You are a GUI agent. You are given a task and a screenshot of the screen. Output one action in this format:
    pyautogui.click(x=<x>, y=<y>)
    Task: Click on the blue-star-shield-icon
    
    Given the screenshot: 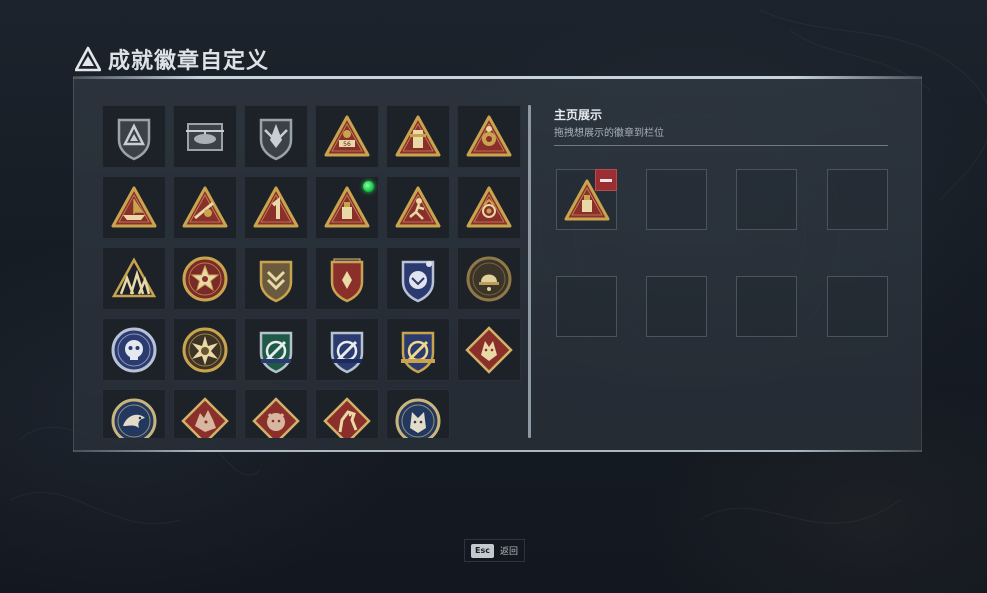 What is the action you would take?
    pyautogui.click(x=347, y=279)
    